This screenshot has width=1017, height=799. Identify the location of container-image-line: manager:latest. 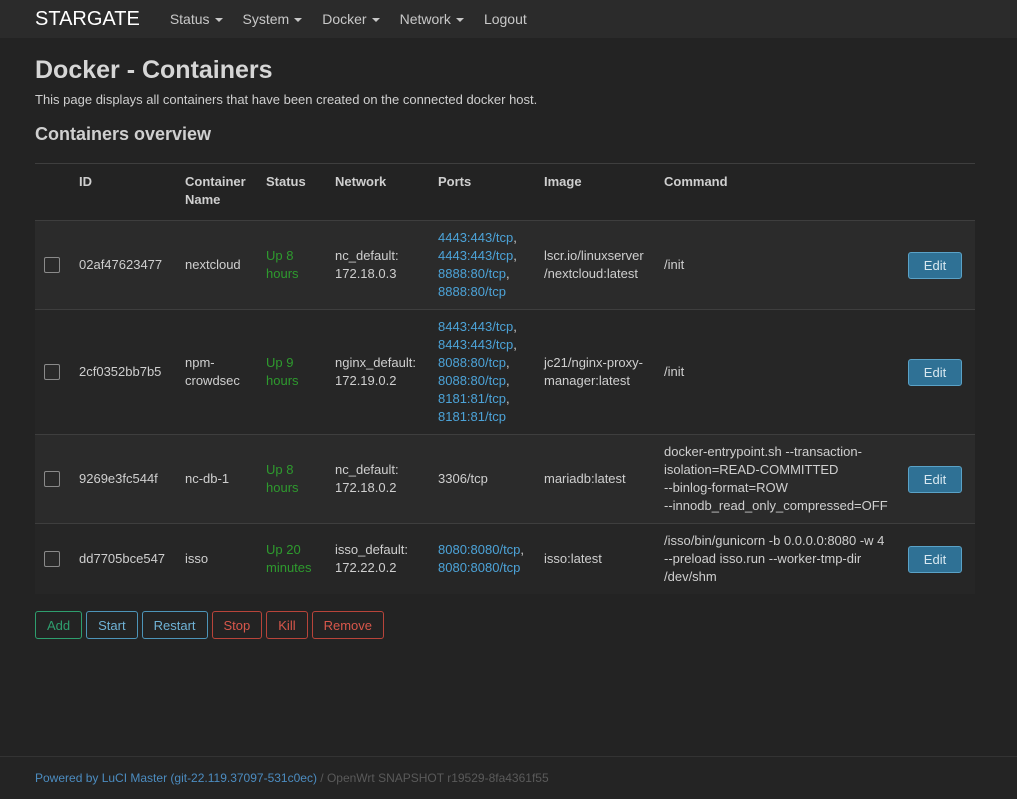
(587, 380).